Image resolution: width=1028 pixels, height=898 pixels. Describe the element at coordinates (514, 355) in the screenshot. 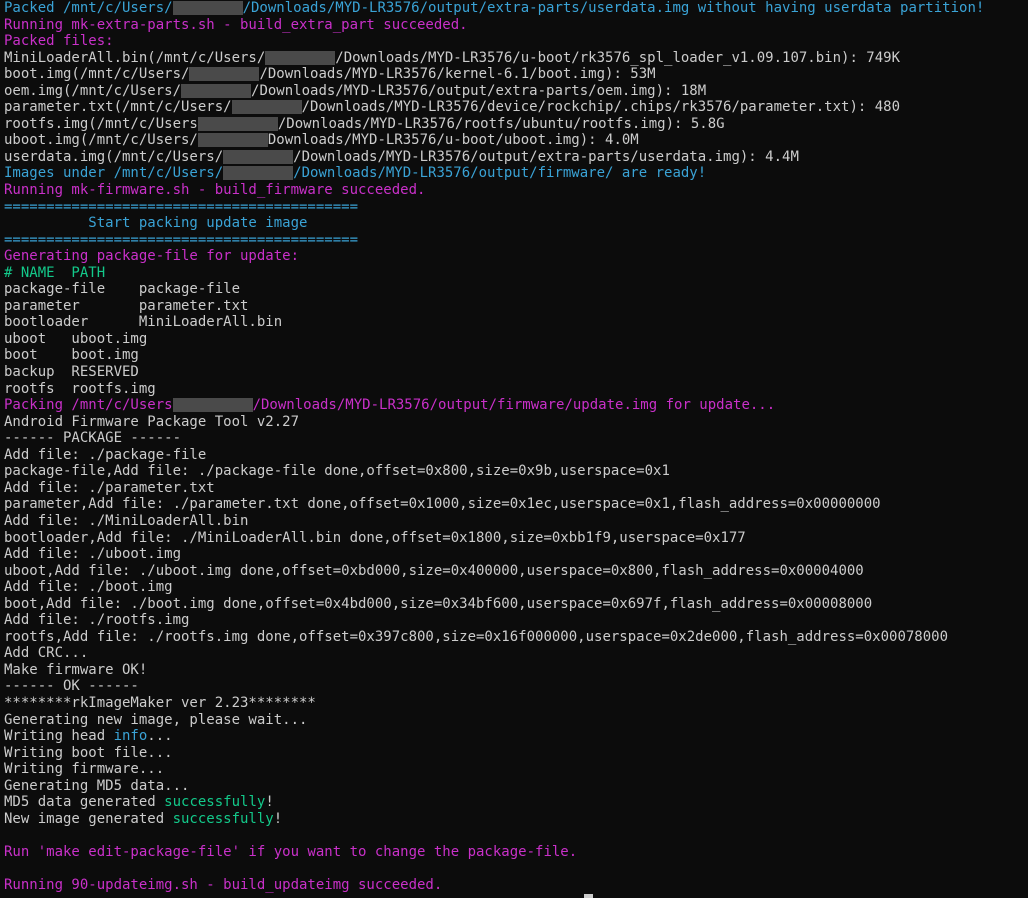

I see `terminal-line: boot boot.img` at that location.